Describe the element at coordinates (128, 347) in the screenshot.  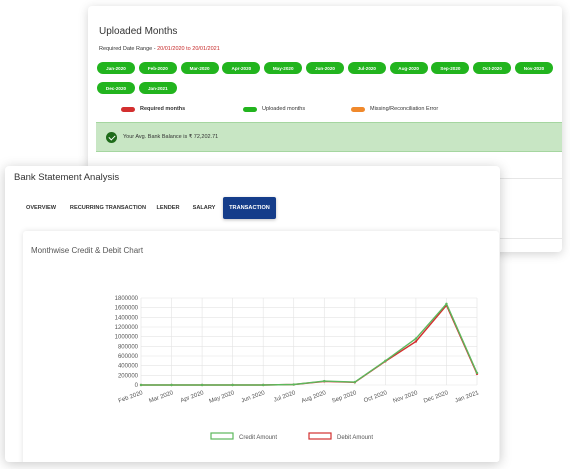
I see `y-tick-label: 800000` at that location.